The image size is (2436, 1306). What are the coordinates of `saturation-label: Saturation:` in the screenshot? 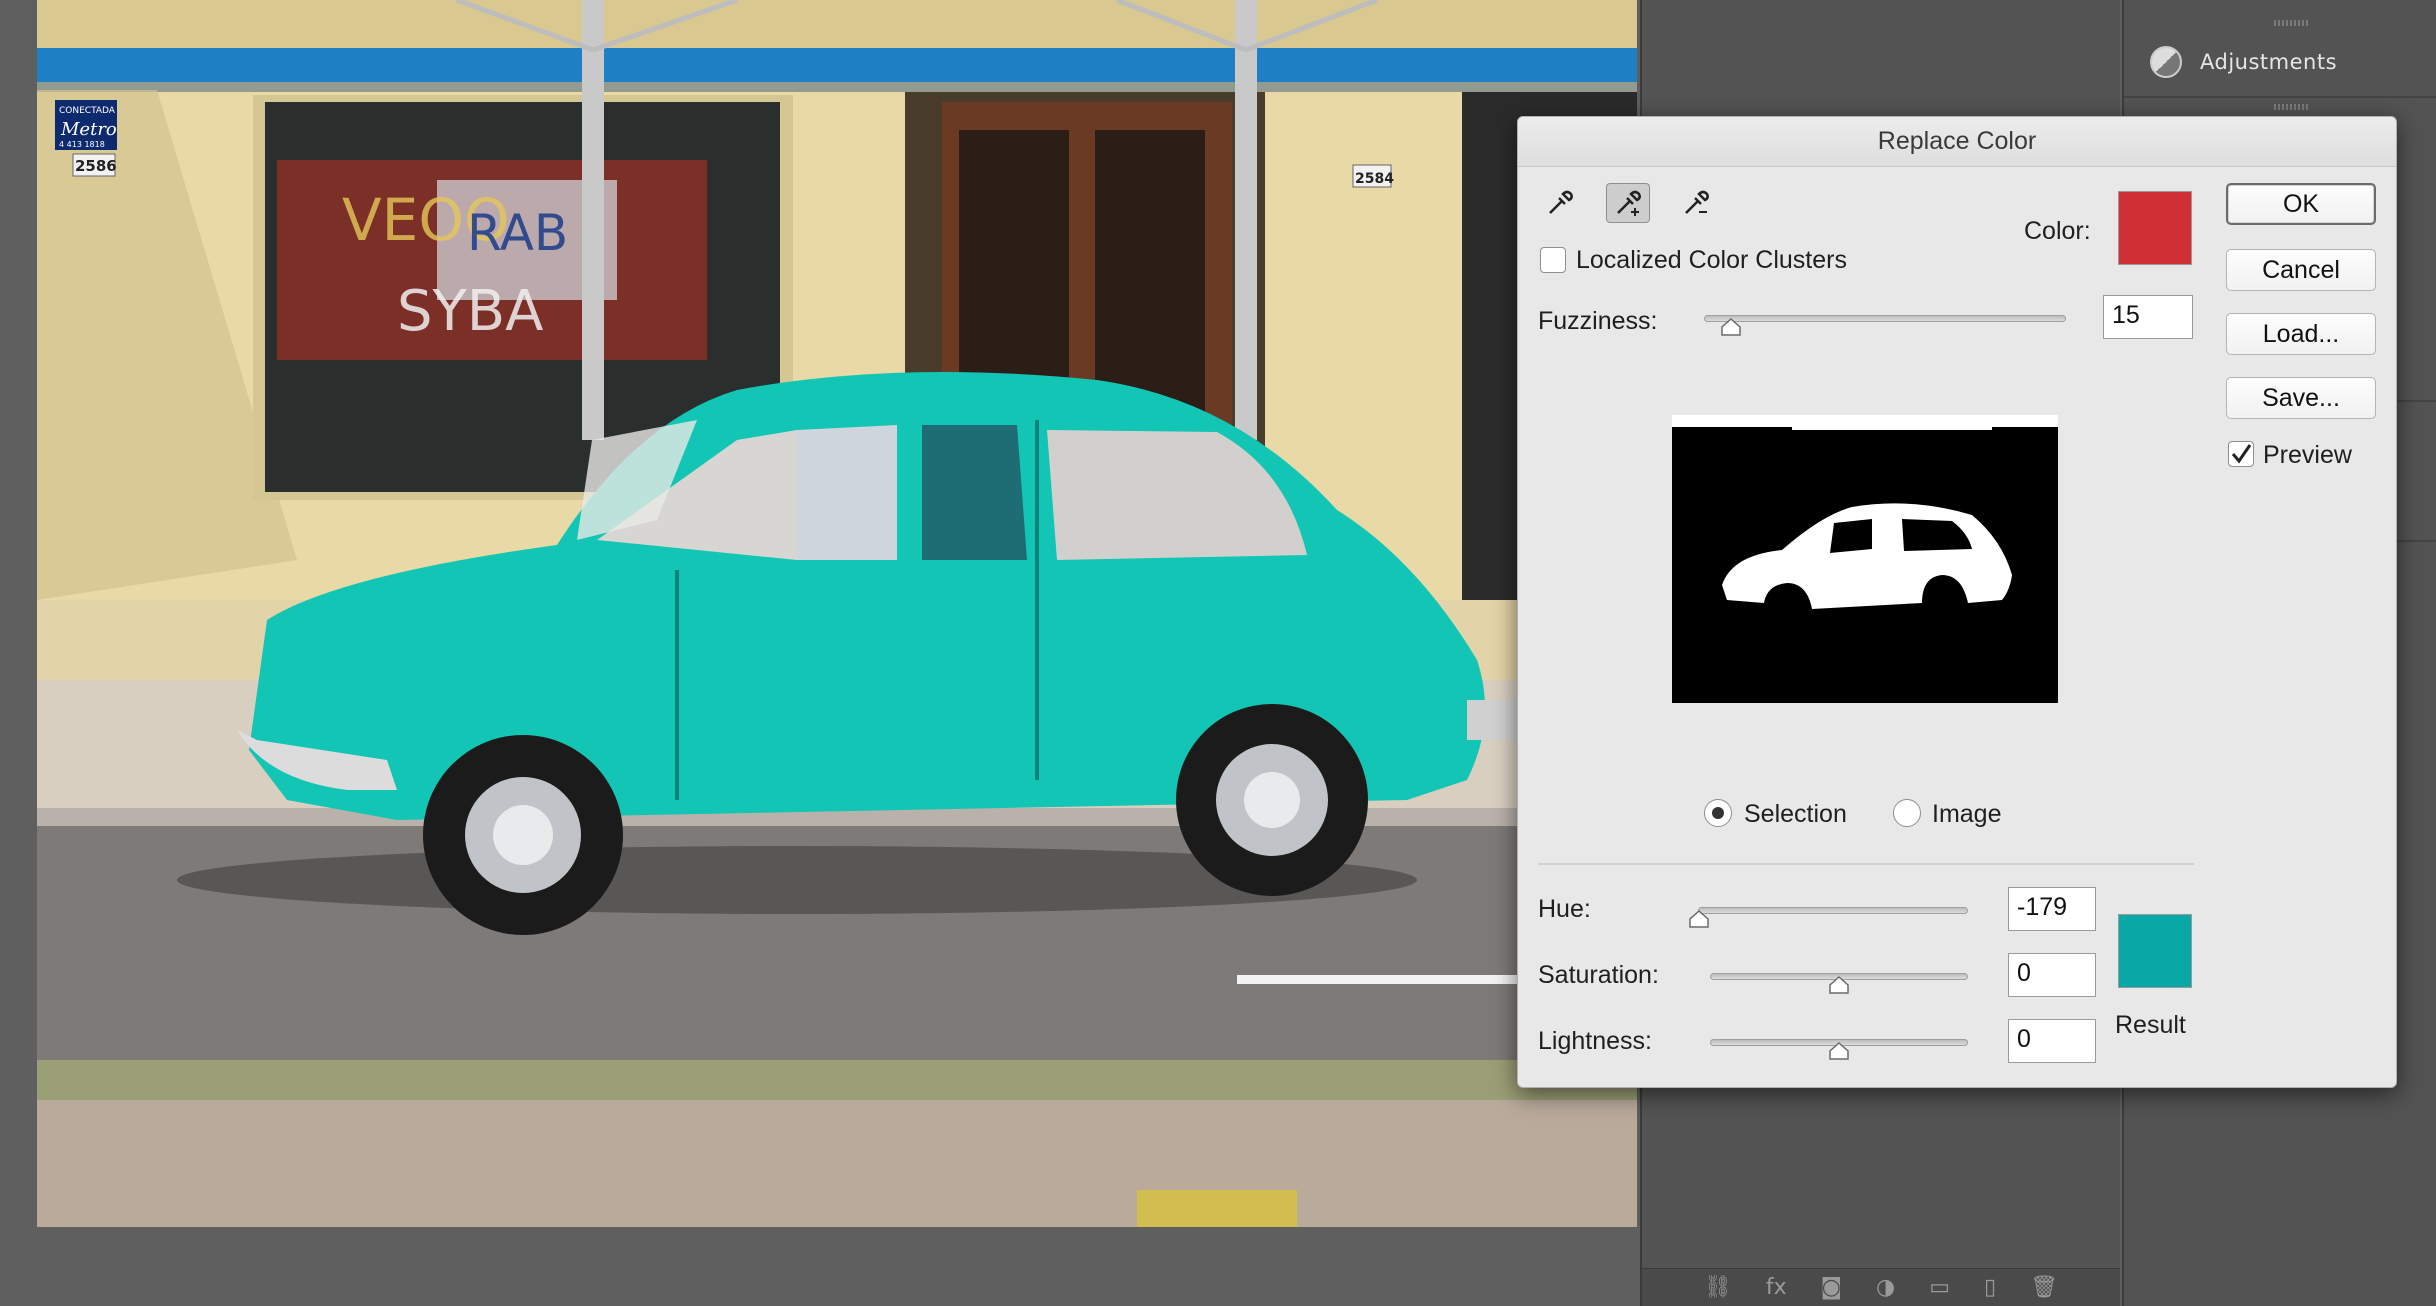 It's located at (1598, 975).